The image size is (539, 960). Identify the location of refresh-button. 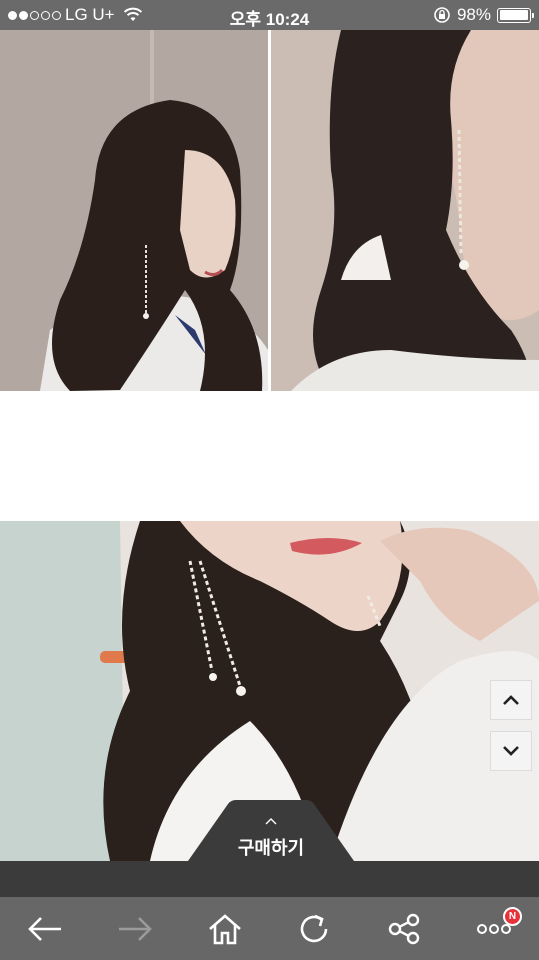
(314, 929).